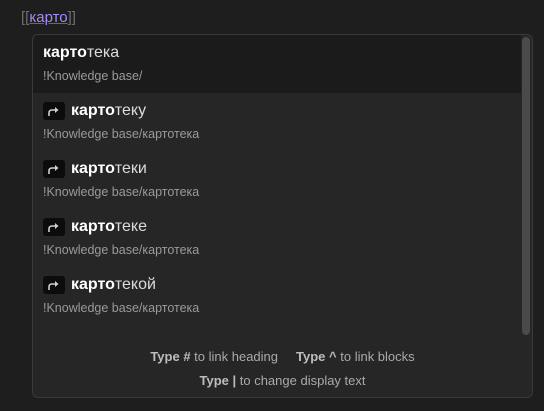 The width and height of the screenshot is (544, 411). What do you see at coordinates (130, 168) in the screenshot?
I see `suggestion-rest: теки` at bounding box center [130, 168].